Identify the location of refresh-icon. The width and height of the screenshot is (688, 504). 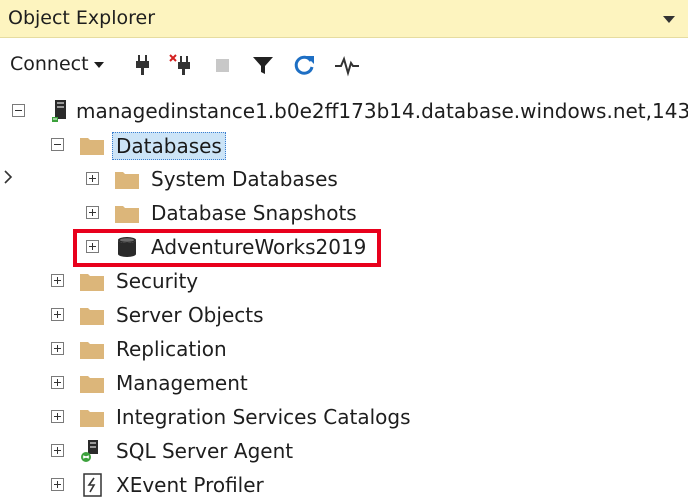
(305, 65).